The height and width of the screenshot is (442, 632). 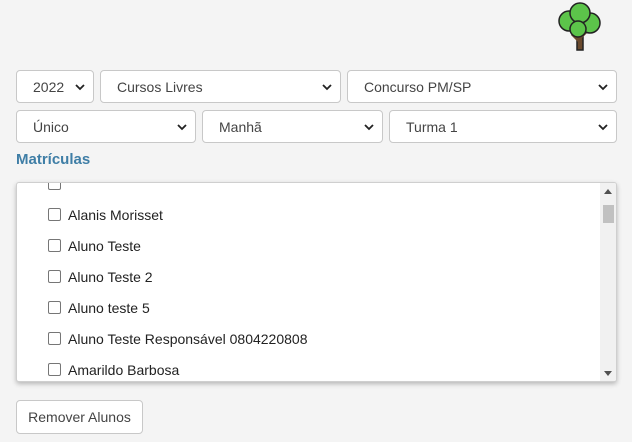 What do you see at coordinates (115, 214) in the screenshot?
I see `student-name: Alanis Morisset` at bounding box center [115, 214].